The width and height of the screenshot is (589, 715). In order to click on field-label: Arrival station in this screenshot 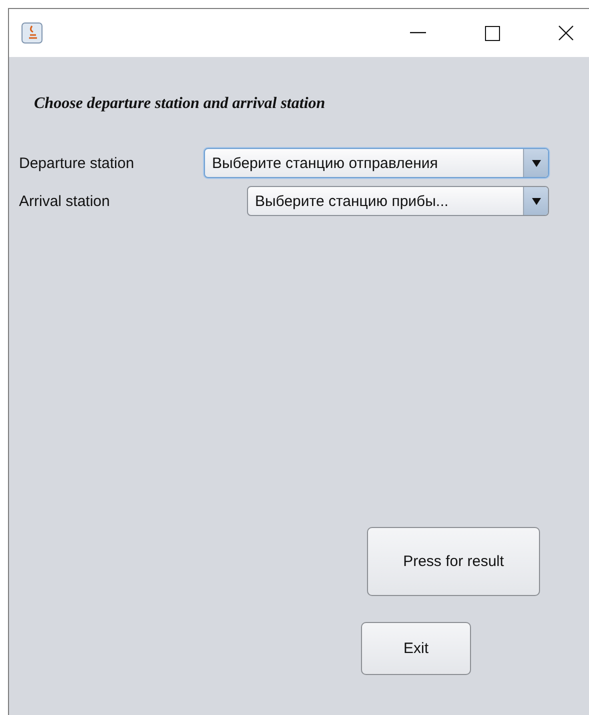, I will do `click(64, 201)`.